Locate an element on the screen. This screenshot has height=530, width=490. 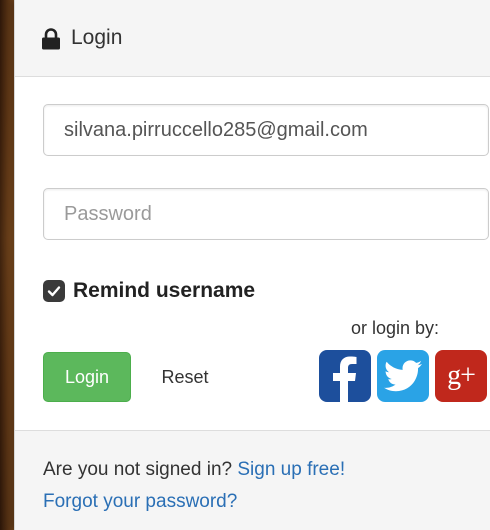
twitter-login-button is located at coordinates (403, 376).